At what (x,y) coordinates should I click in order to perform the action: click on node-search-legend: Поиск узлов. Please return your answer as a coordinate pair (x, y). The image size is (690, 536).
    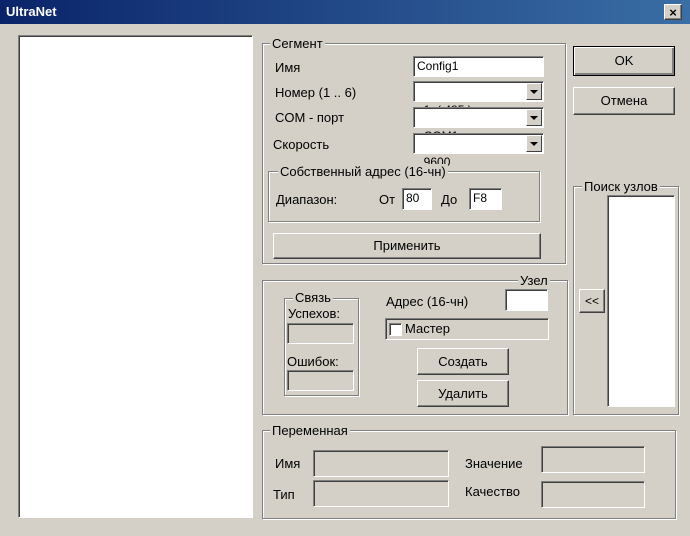
    Looking at the image, I should click on (621, 186).